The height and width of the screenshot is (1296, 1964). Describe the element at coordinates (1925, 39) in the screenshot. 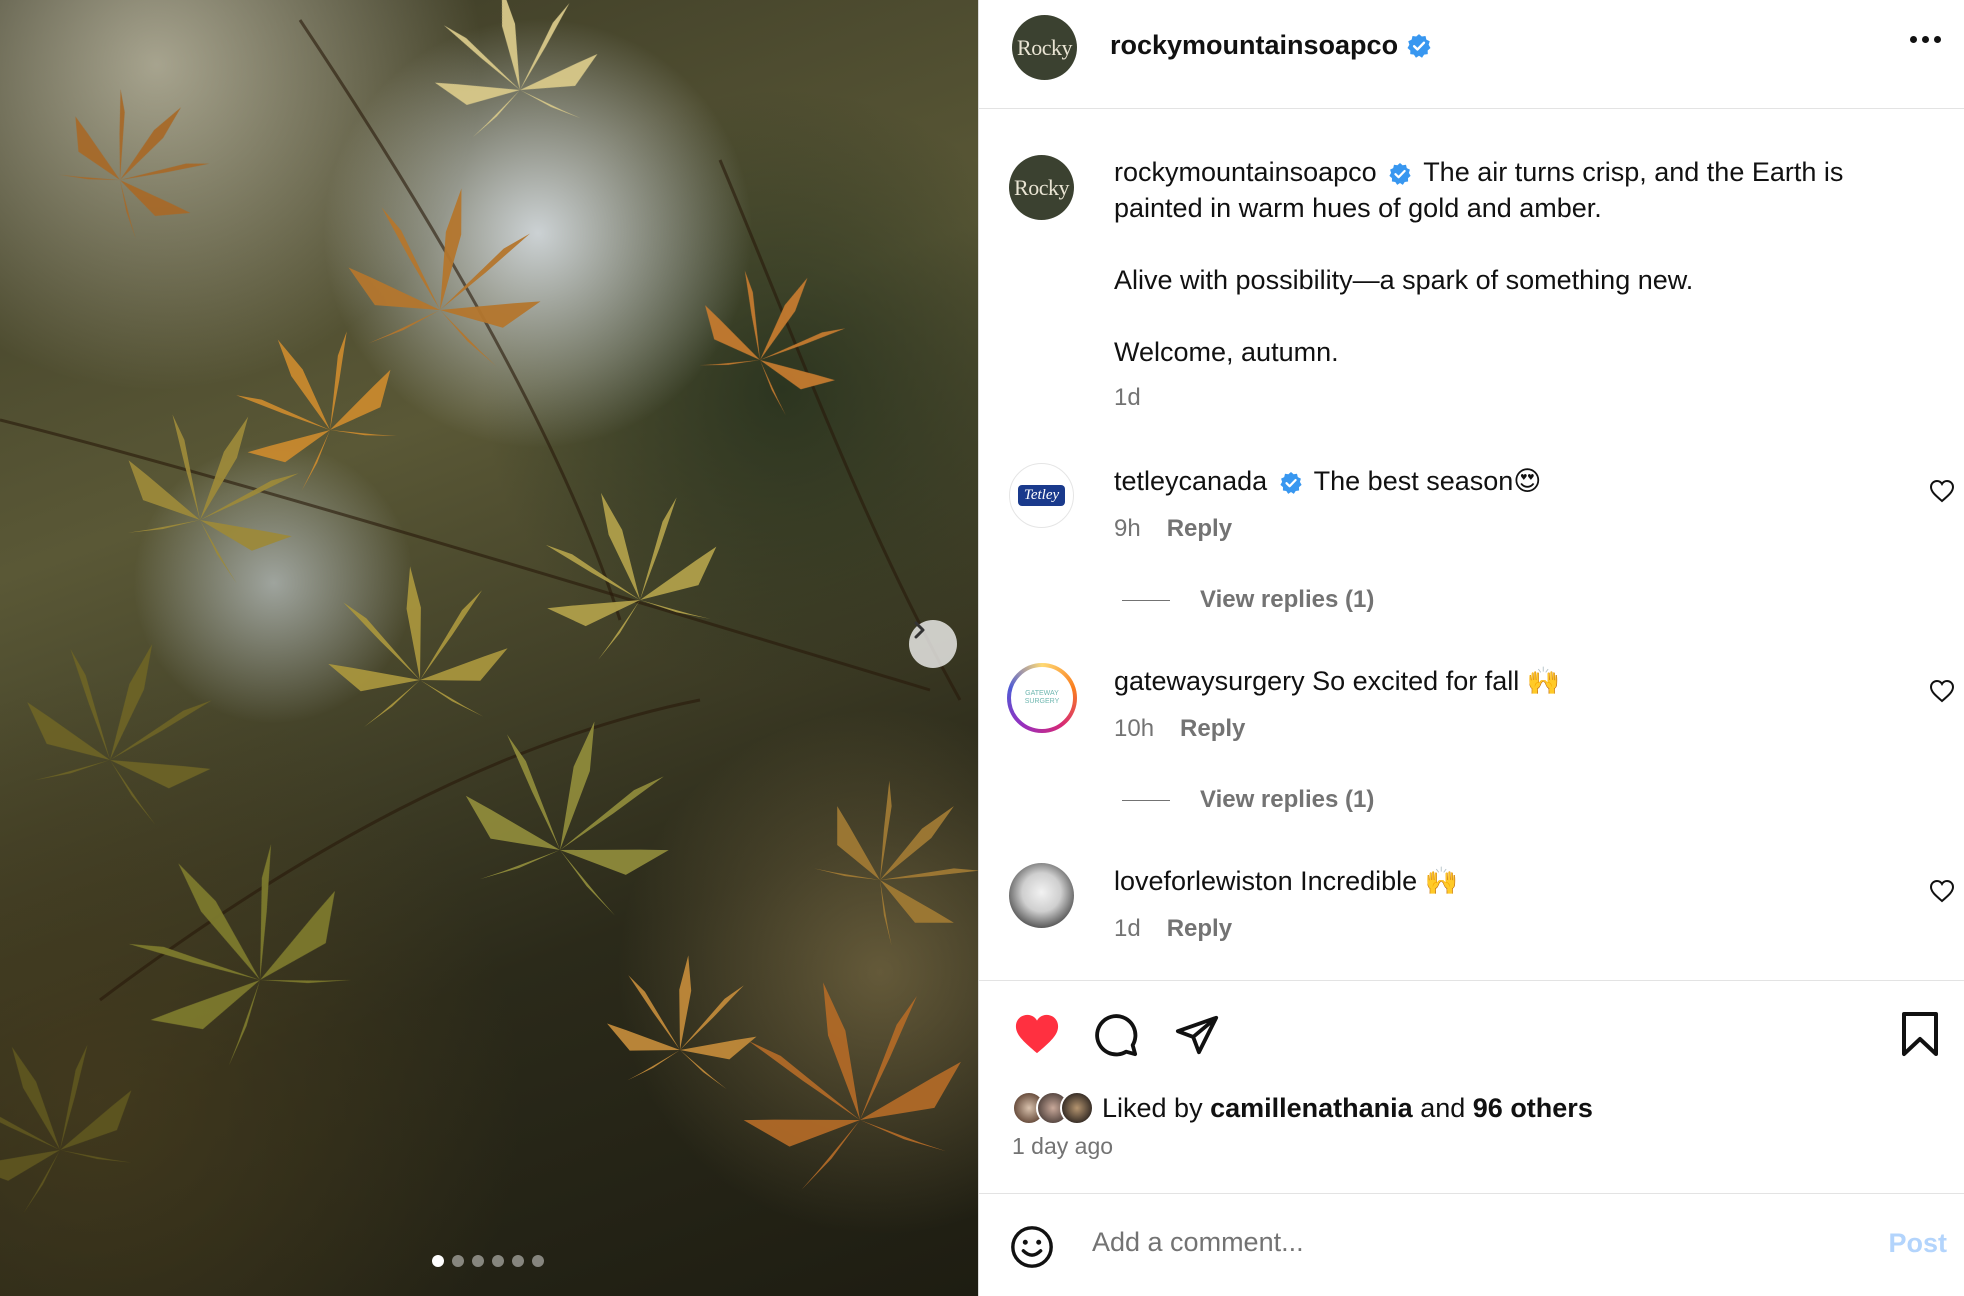

I see `more-options-button` at that location.